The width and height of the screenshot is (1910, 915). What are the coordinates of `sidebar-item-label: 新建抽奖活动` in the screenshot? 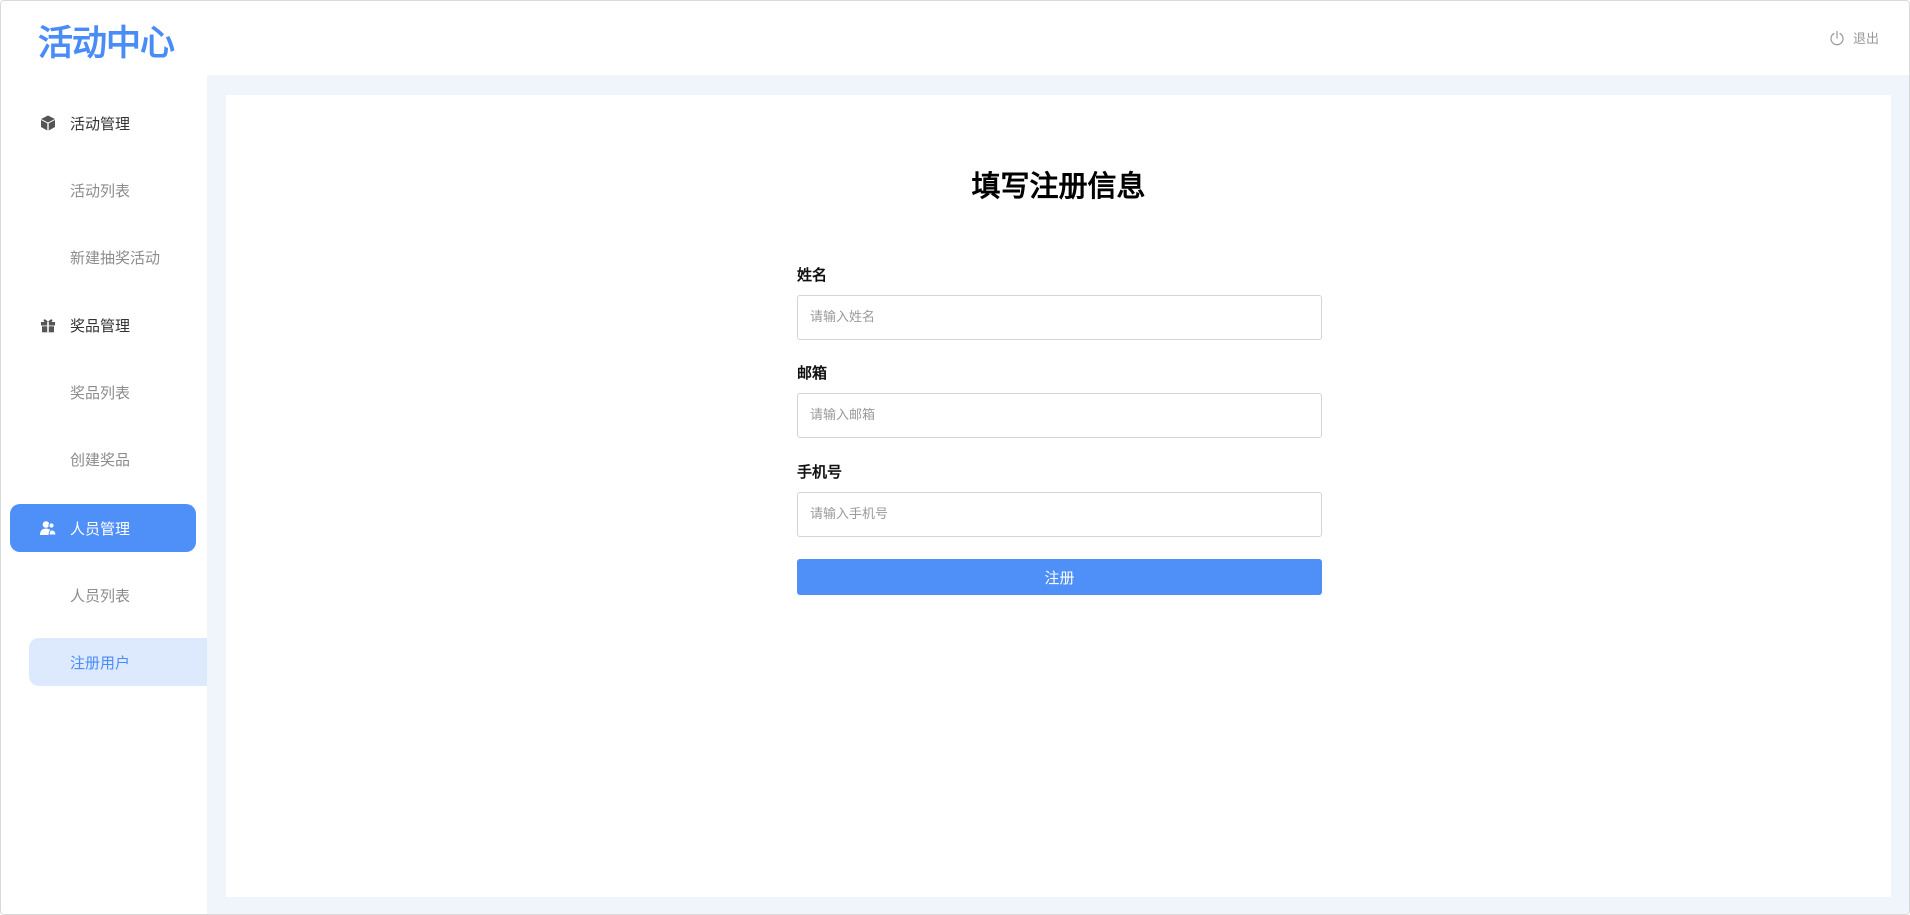 It's located at (115, 257).